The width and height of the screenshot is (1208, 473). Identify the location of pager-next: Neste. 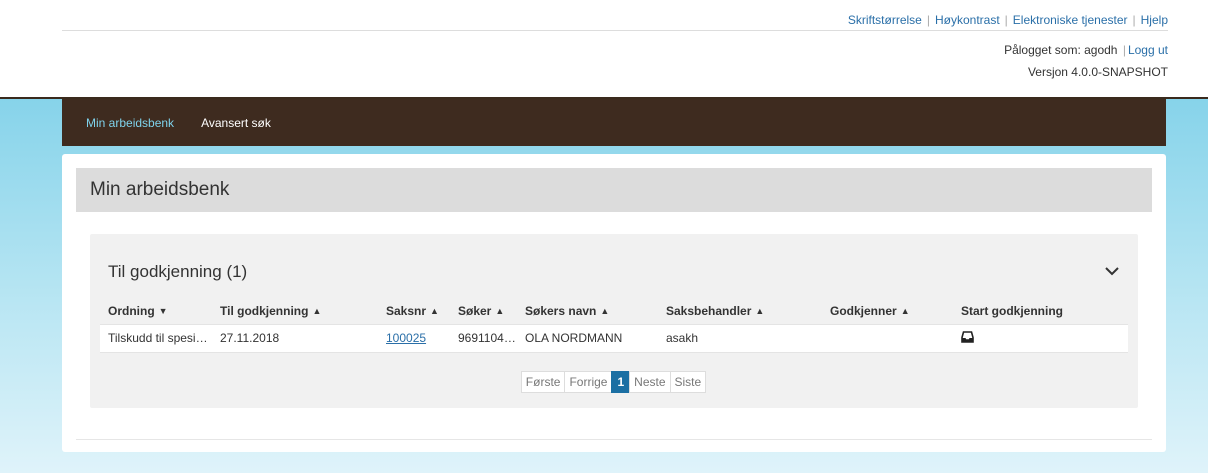
(650, 382).